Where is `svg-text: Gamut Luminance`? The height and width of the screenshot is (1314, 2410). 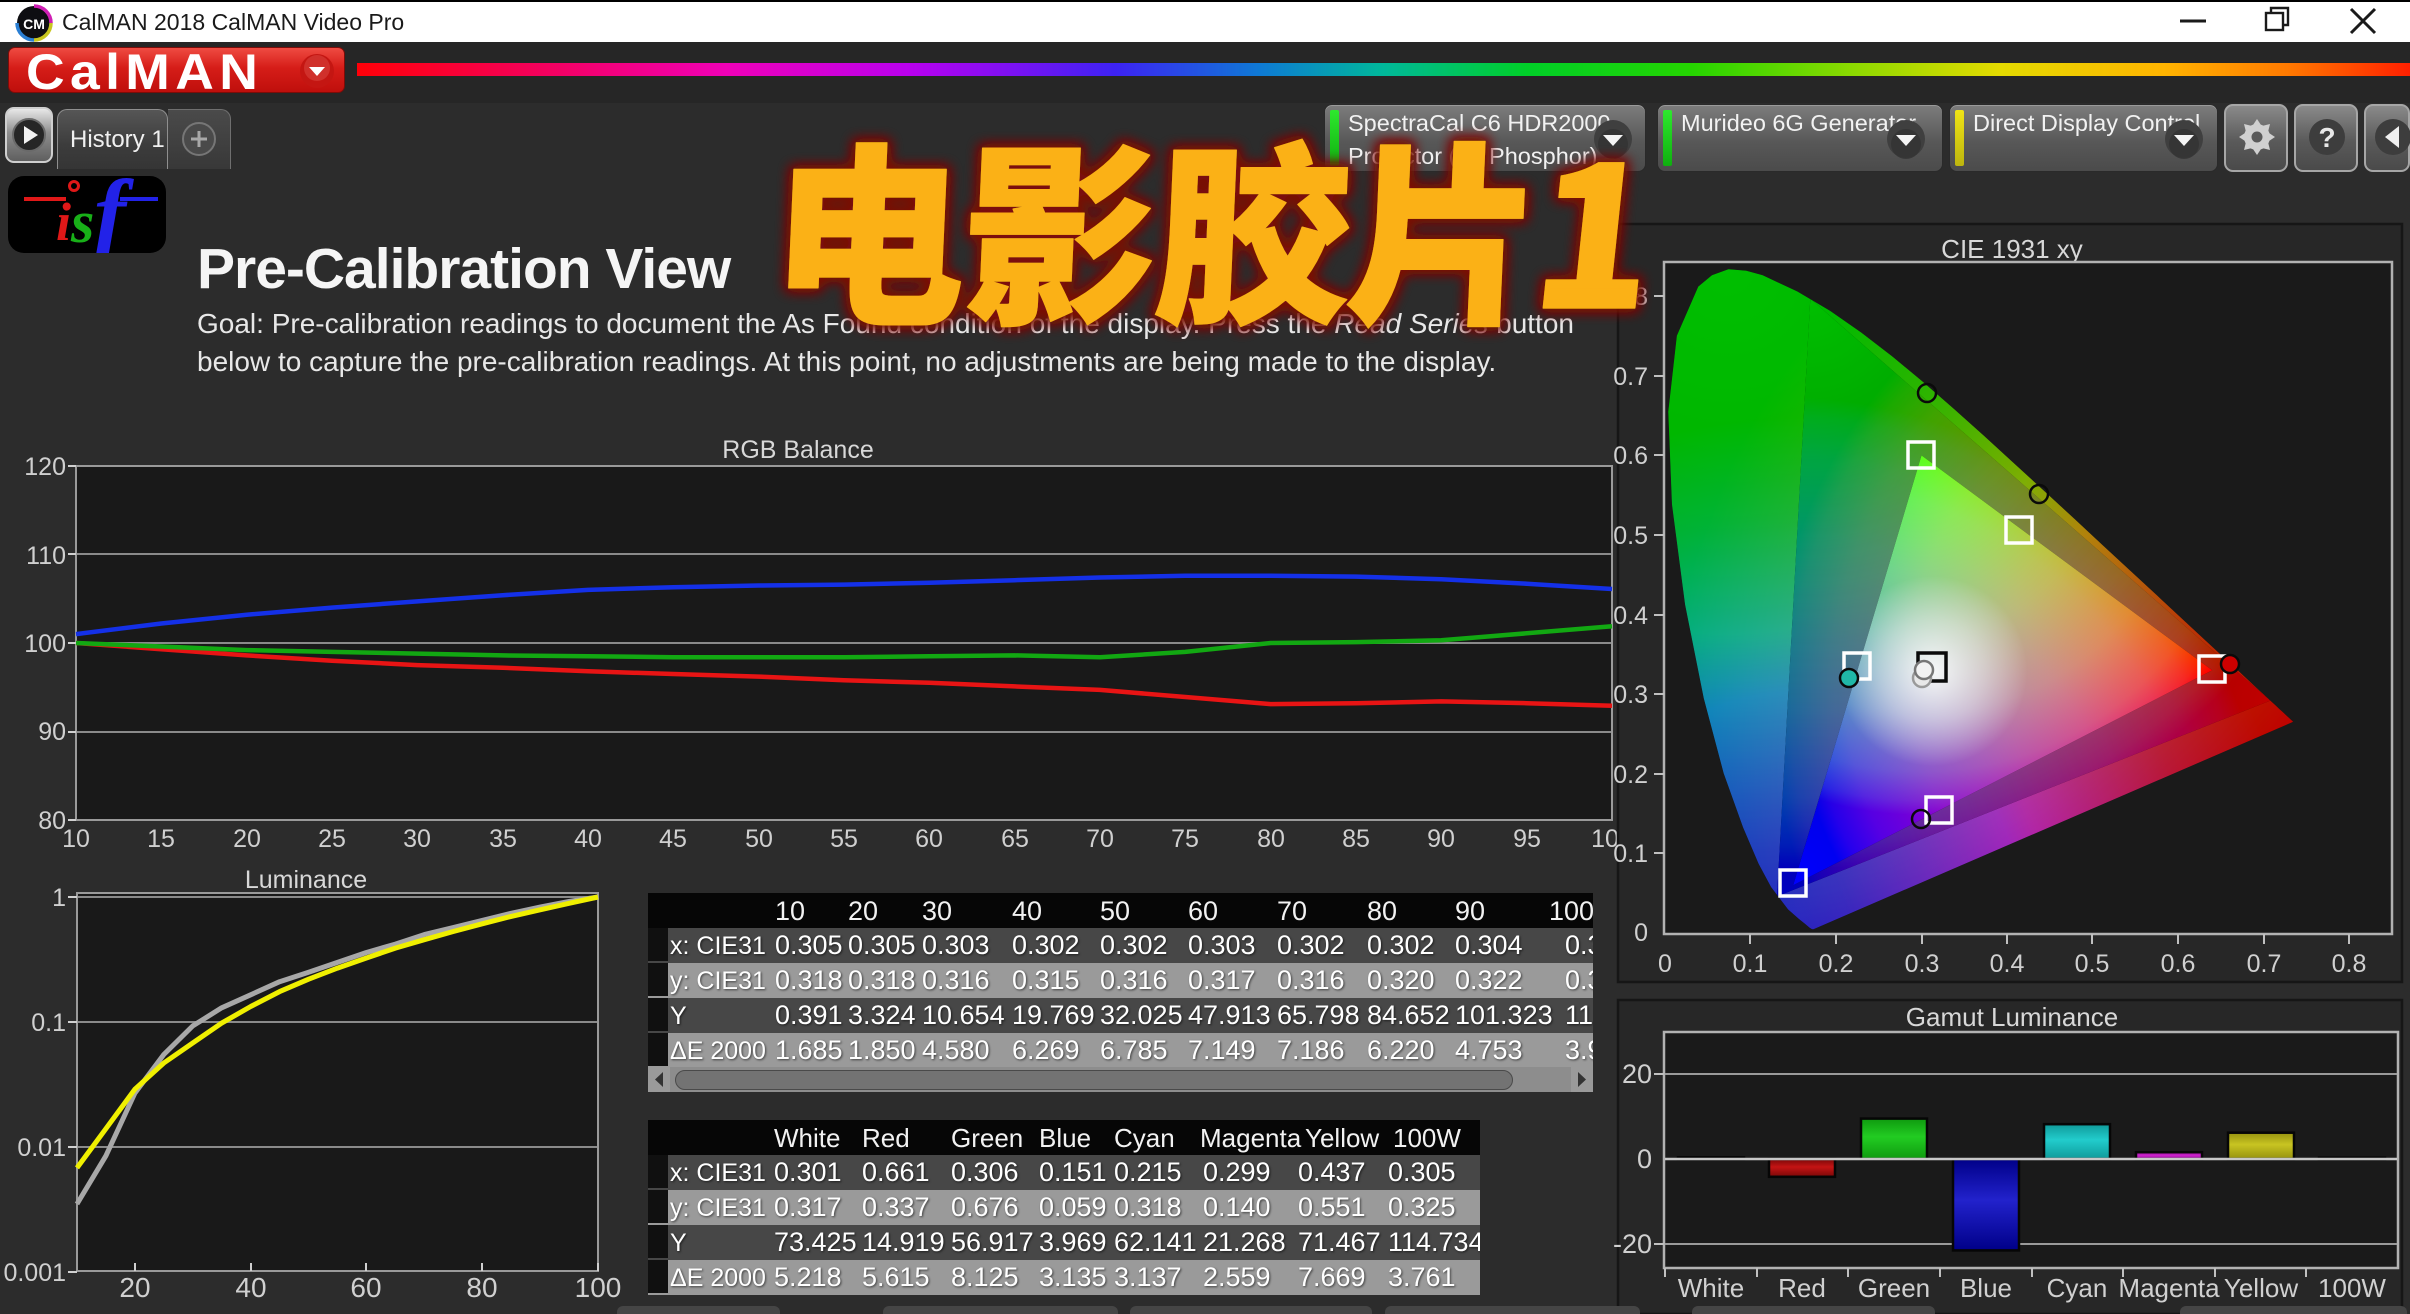
svg-text: Gamut Luminance is located at coordinates (2012, 1017).